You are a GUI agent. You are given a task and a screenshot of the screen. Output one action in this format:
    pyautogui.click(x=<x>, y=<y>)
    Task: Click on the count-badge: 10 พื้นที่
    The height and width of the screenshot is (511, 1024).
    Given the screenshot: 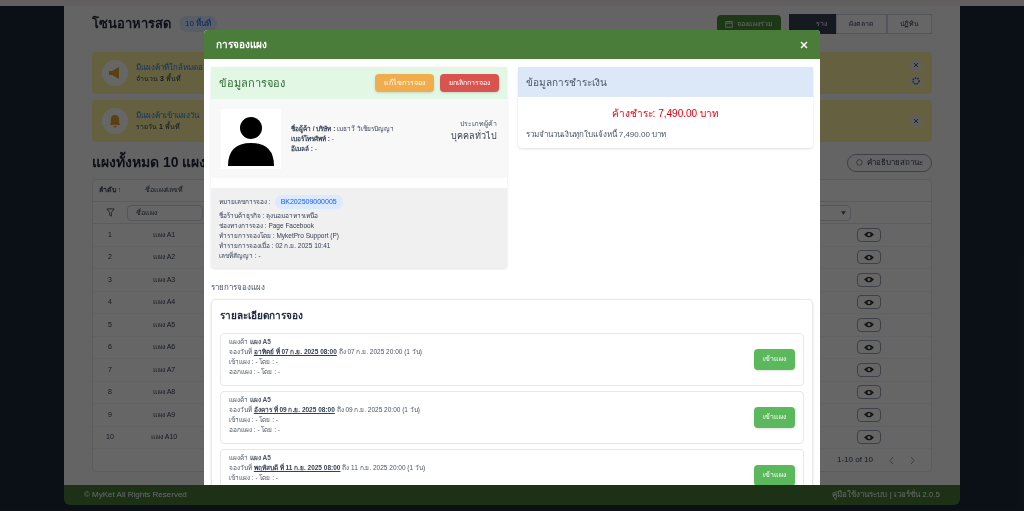 What is the action you would take?
    pyautogui.click(x=198, y=24)
    